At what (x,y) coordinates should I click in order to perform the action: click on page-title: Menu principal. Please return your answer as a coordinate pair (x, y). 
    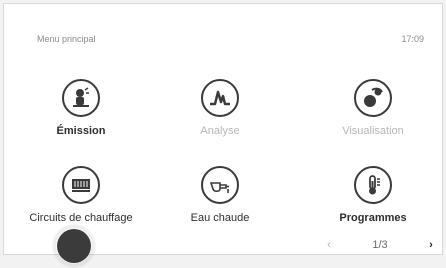
    Looking at the image, I should click on (66, 39).